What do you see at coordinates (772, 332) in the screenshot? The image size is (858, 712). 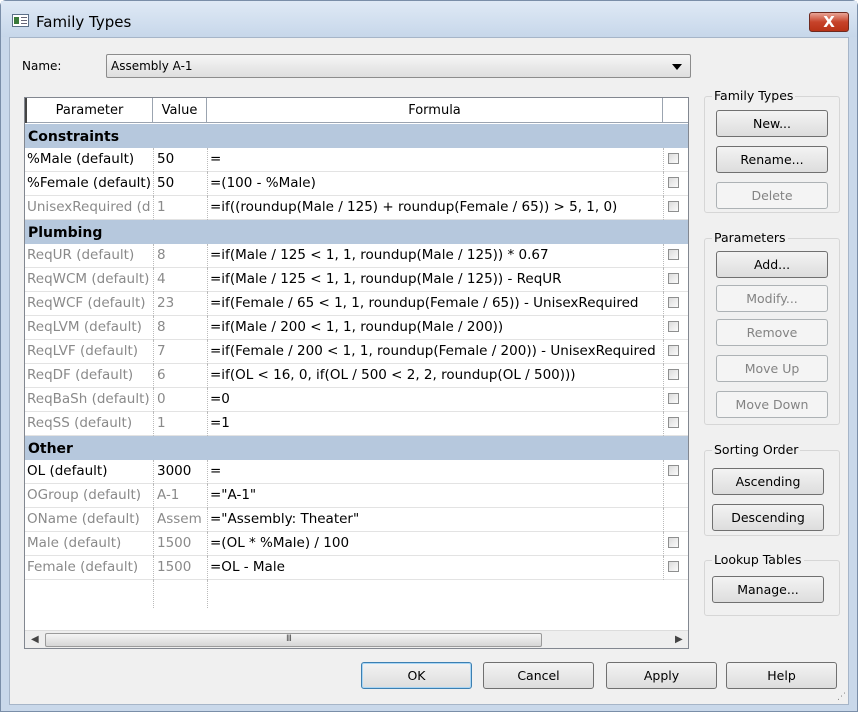 I see `remove-parameter-button: Remove` at bounding box center [772, 332].